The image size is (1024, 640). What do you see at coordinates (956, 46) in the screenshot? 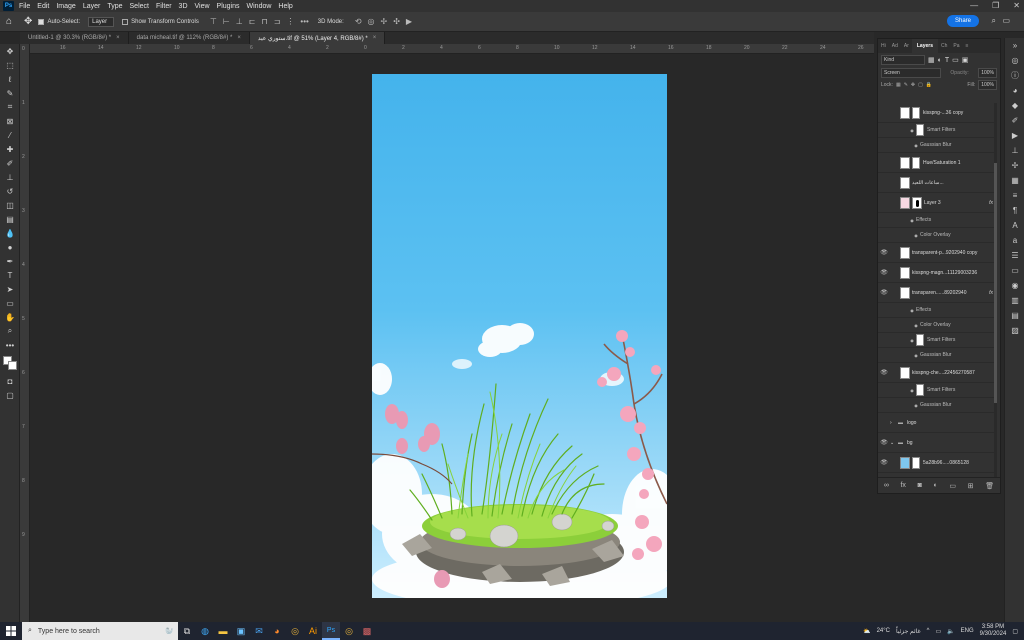
I see `tab-paths: Pa` at bounding box center [956, 46].